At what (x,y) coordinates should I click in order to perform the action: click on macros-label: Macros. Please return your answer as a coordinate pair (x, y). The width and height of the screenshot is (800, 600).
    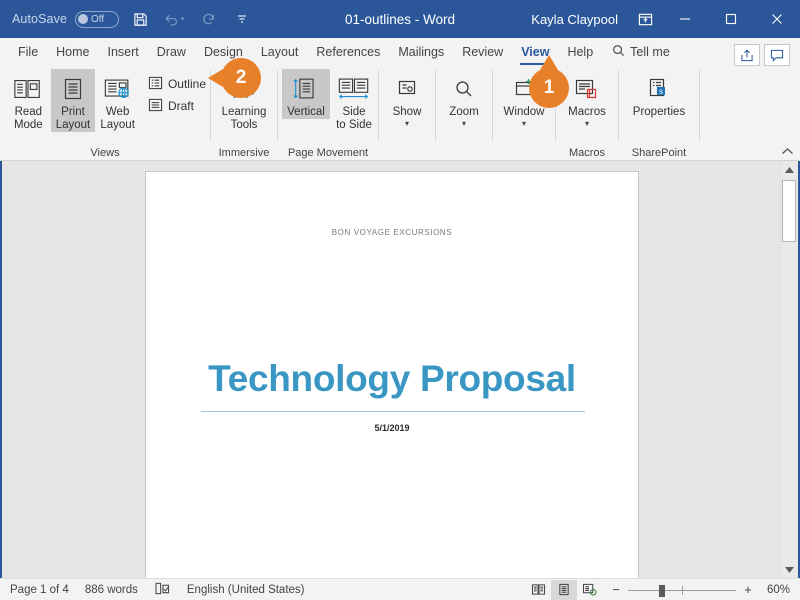
    Looking at the image, I should click on (587, 112).